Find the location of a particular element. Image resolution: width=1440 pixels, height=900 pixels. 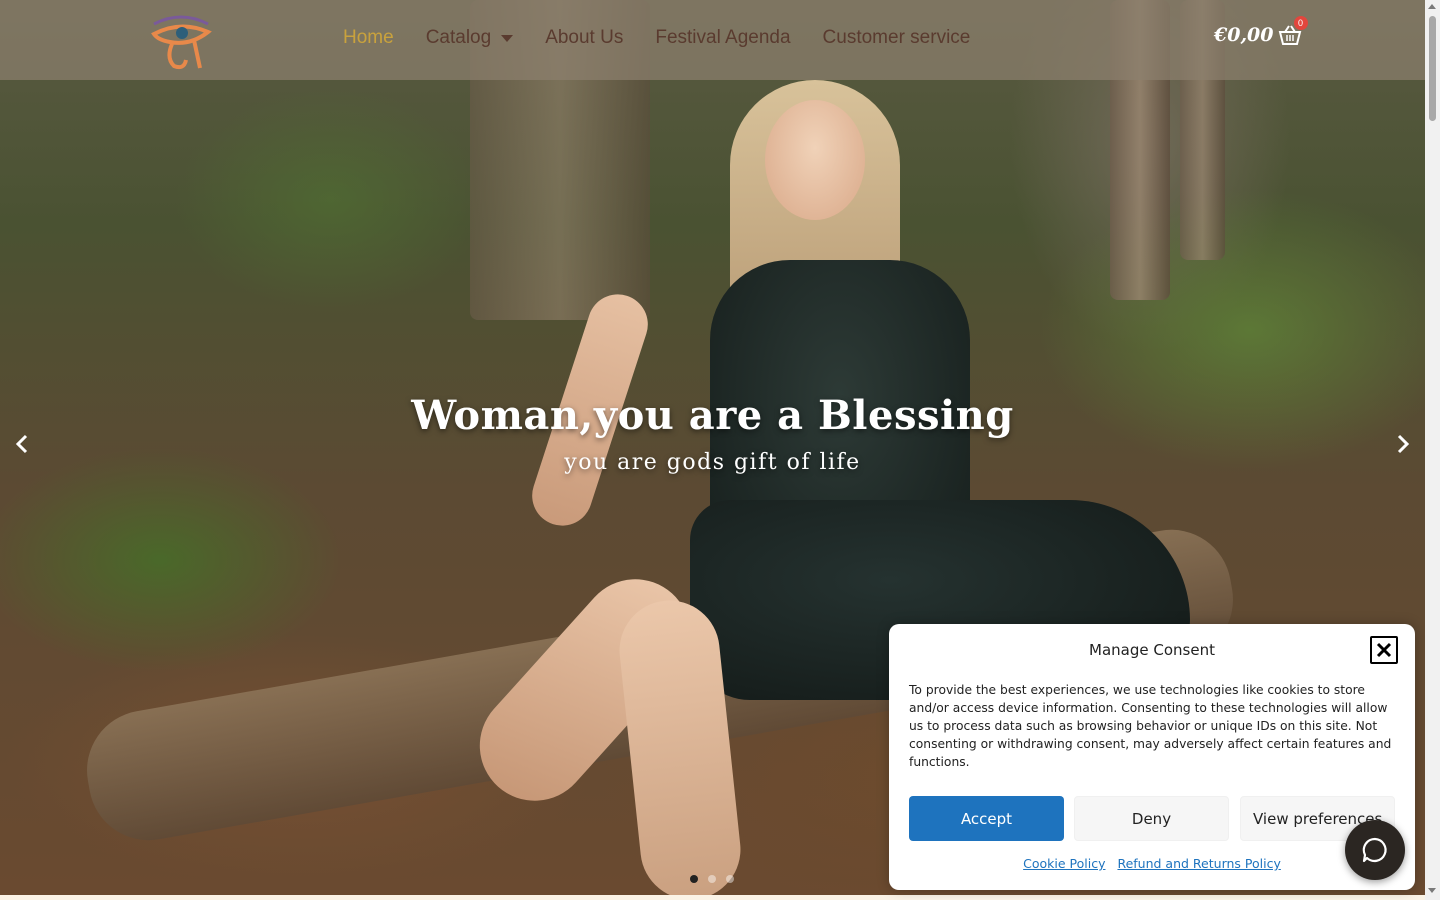

refund-policy-link: Refund and Returns Policy is located at coordinates (1198, 863).